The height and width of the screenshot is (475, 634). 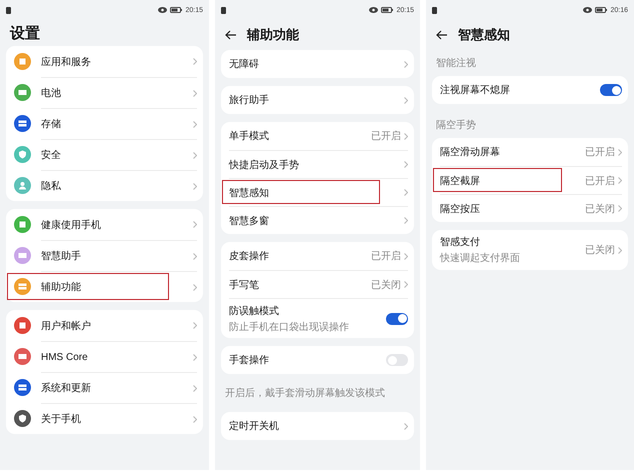 I want to click on settings-row: 无障碍, so click(x=317, y=64).